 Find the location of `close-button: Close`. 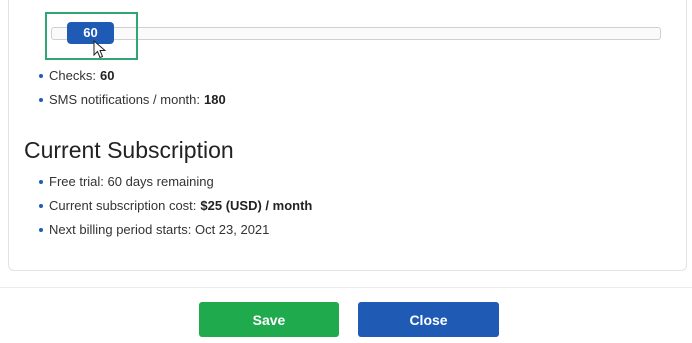

close-button: Close is located at coordinates (428, 319).